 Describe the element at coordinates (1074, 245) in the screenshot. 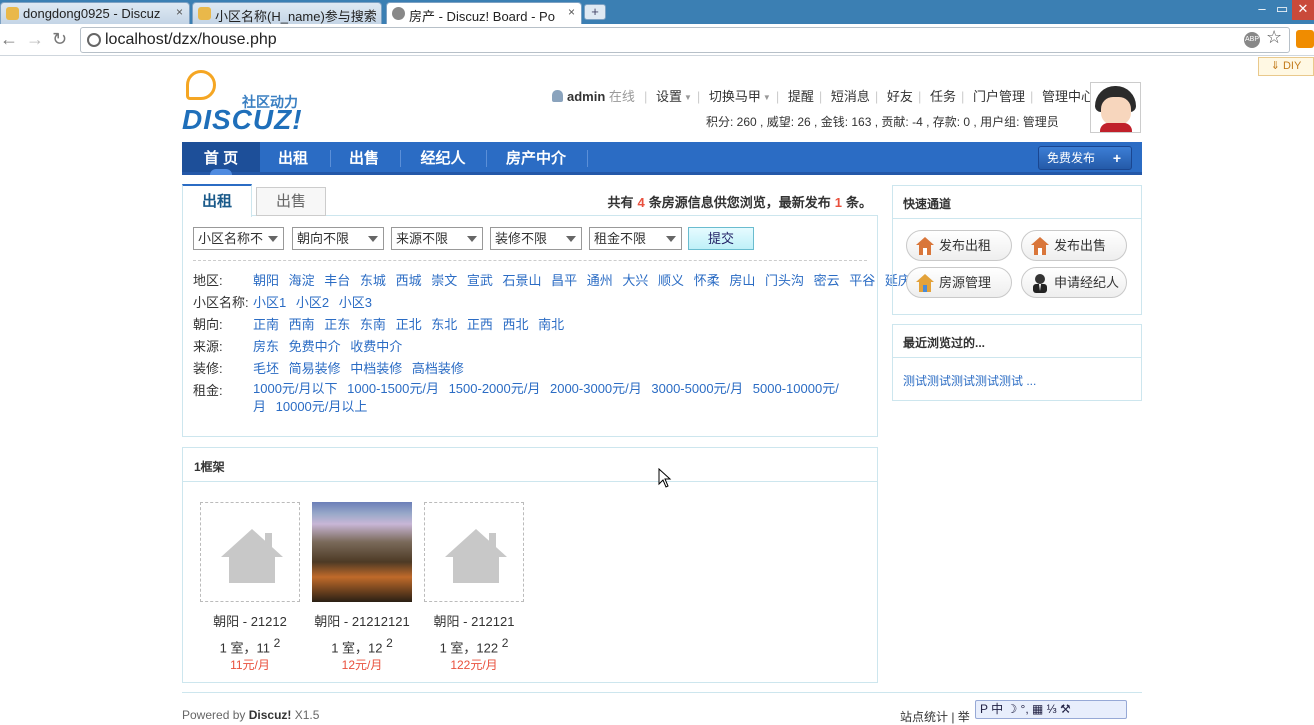

I see `post-sale-button: 发布出售` at that location.